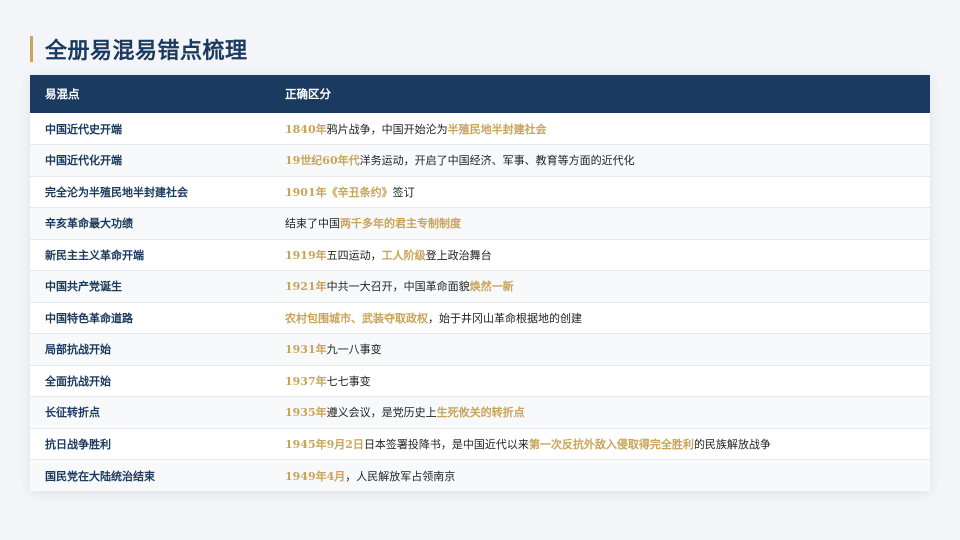  Describe the element at coordinates (354, 350) in the screenshot. I see `plain-text: 九一八事变` at that location.